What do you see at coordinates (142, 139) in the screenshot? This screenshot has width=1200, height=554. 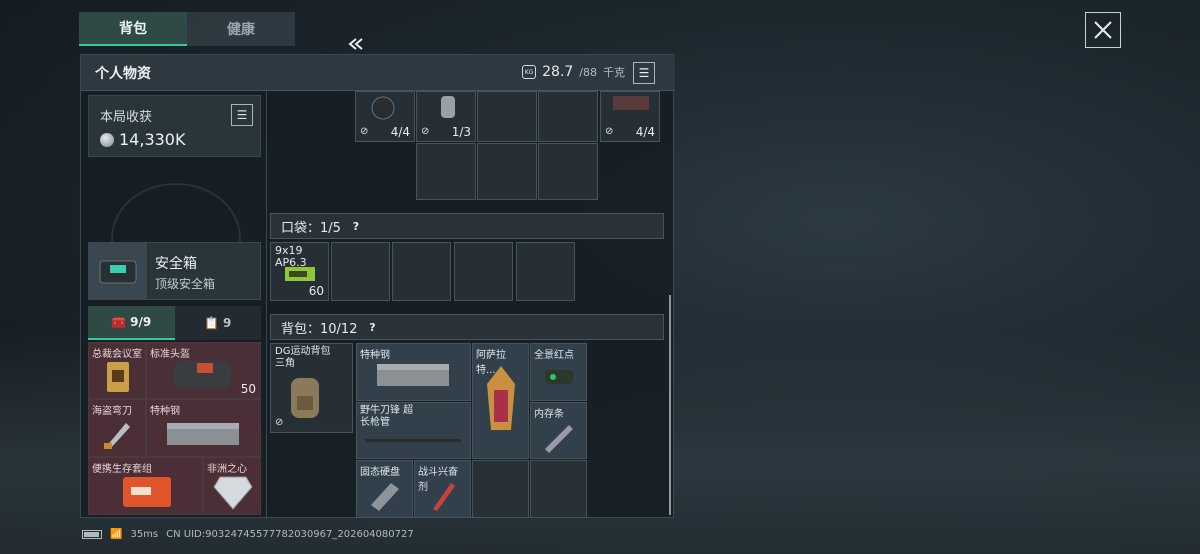 I see `harvest-value-row: 14,330K` at bounding box center [142, 139].